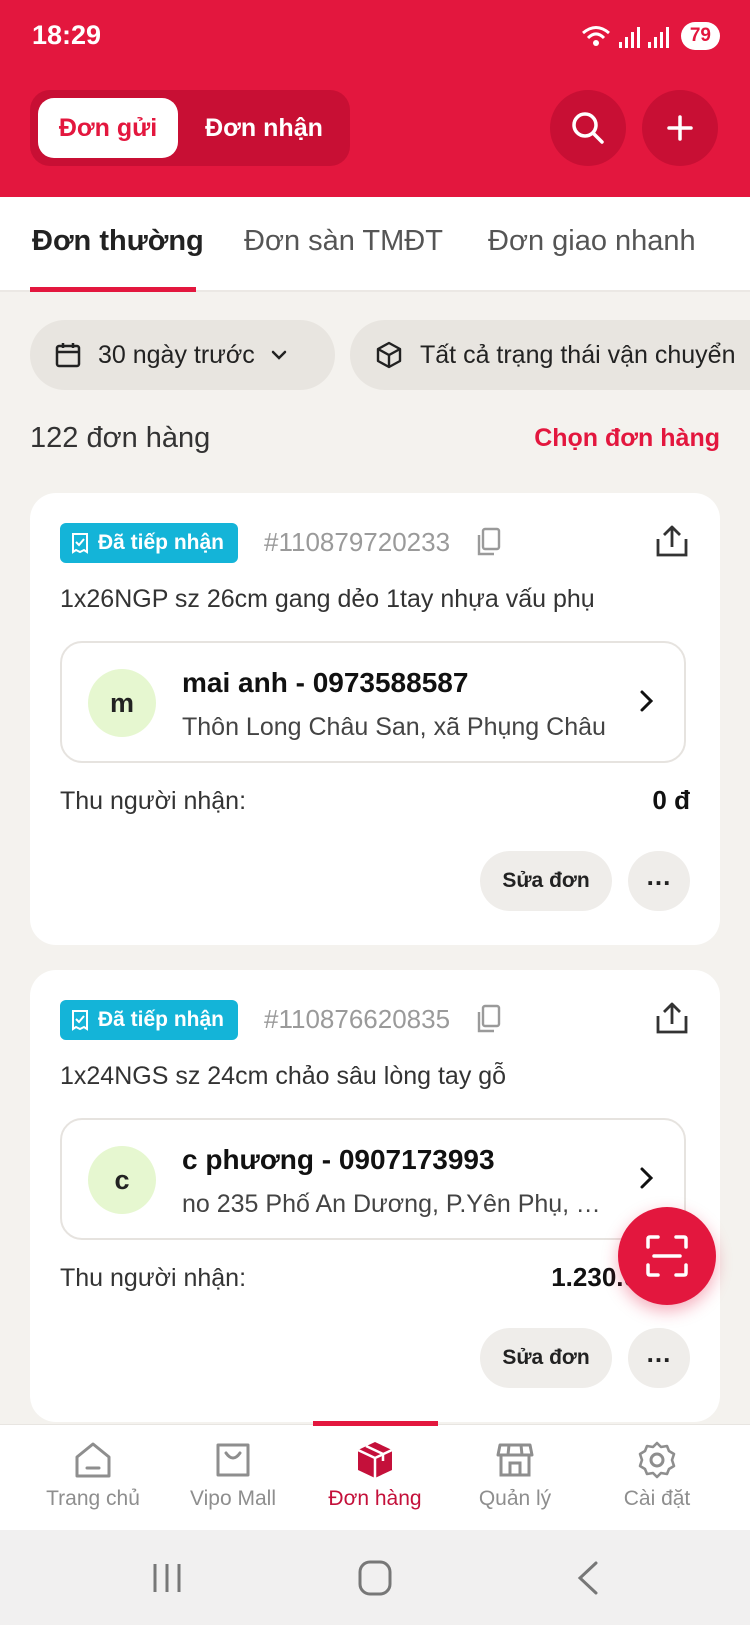  I want to click on nav-manage: Quản lý, so click(515, 1478).